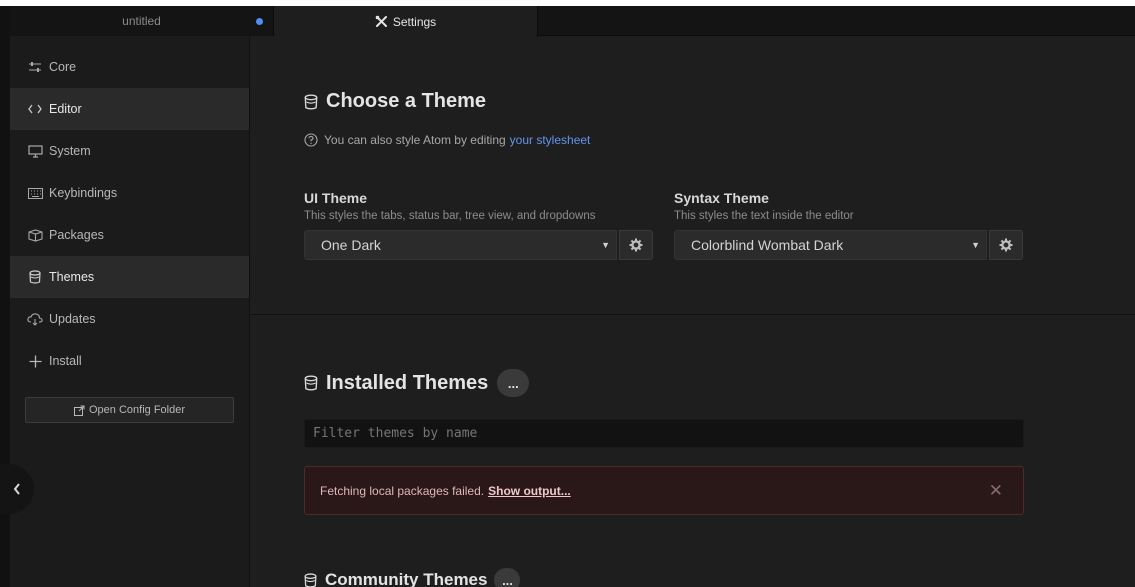 The width and height of the screenshot is (1135, 587). I want to click on sidebar-item-keybindings: Keybindings, so click(129, 193).